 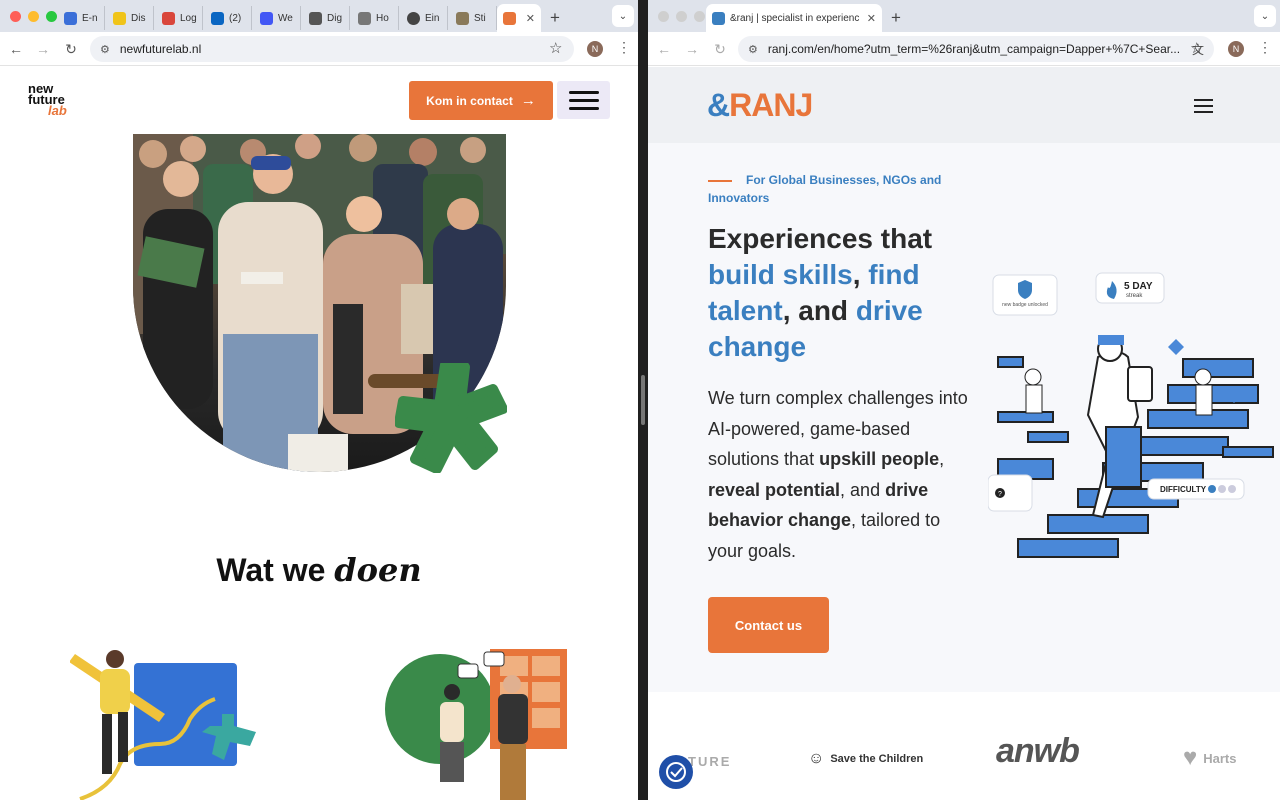 I want to click on ho-icon, so click(x=364, y=18).